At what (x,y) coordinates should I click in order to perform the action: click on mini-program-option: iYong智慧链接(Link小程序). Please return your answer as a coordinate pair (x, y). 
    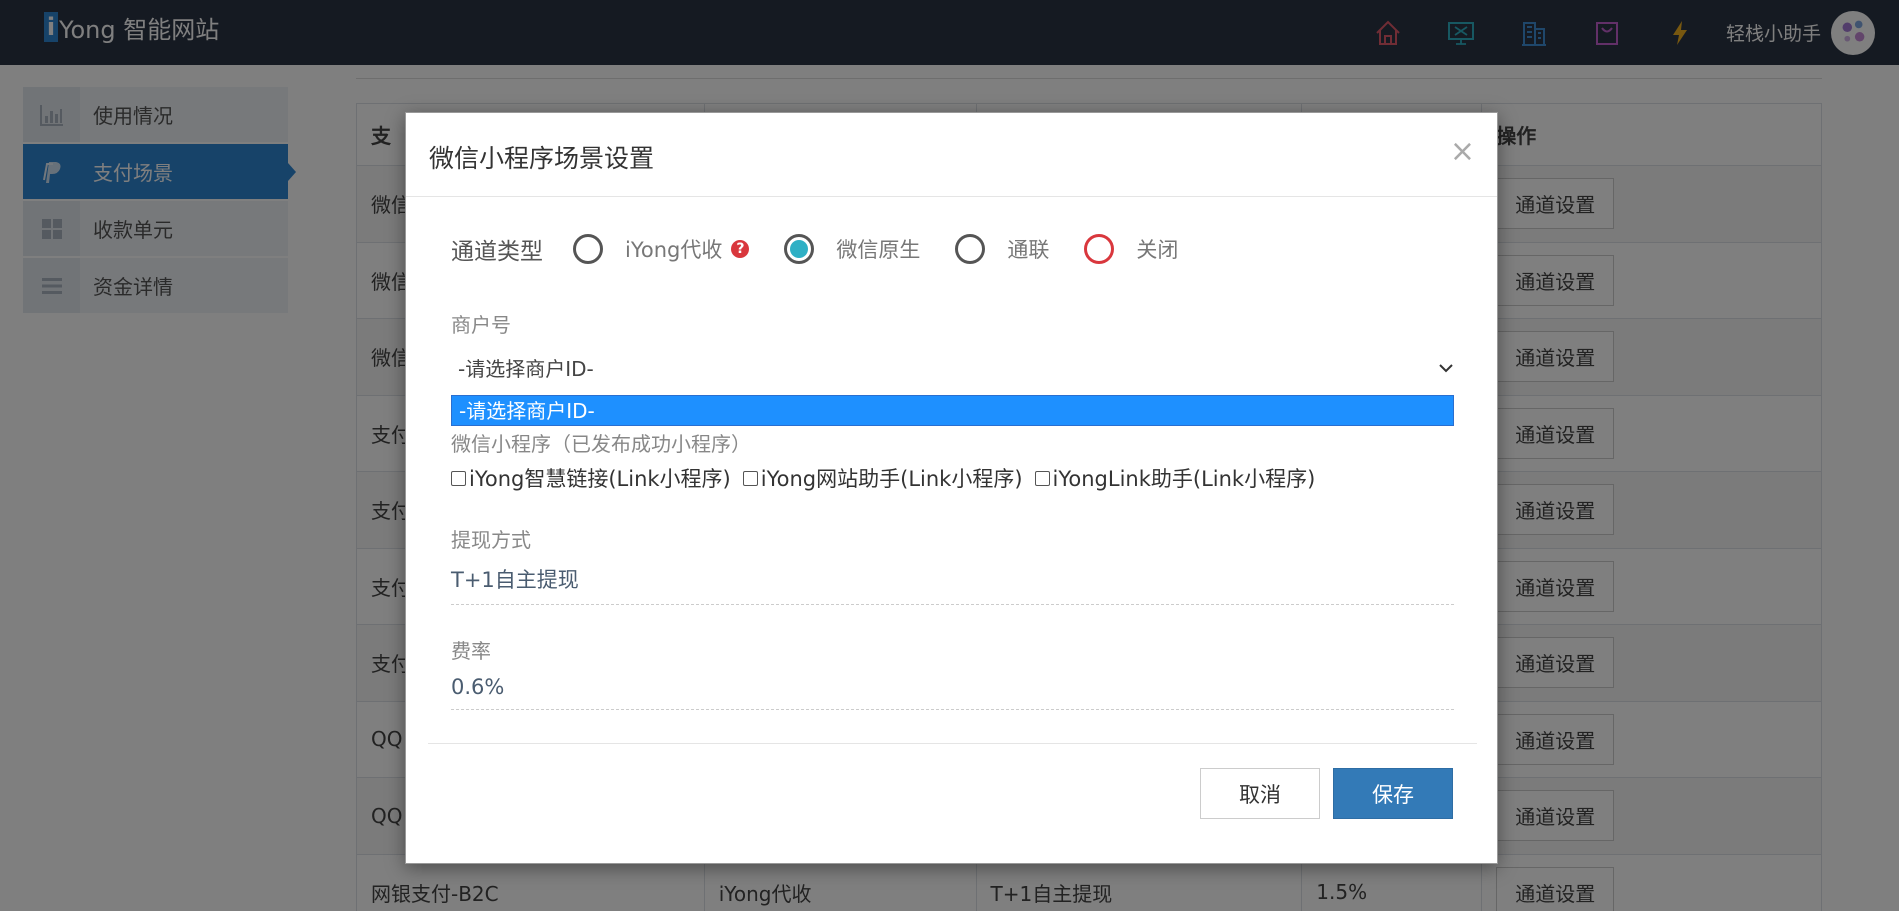
    Looking at the image, I should click on (591, 478).